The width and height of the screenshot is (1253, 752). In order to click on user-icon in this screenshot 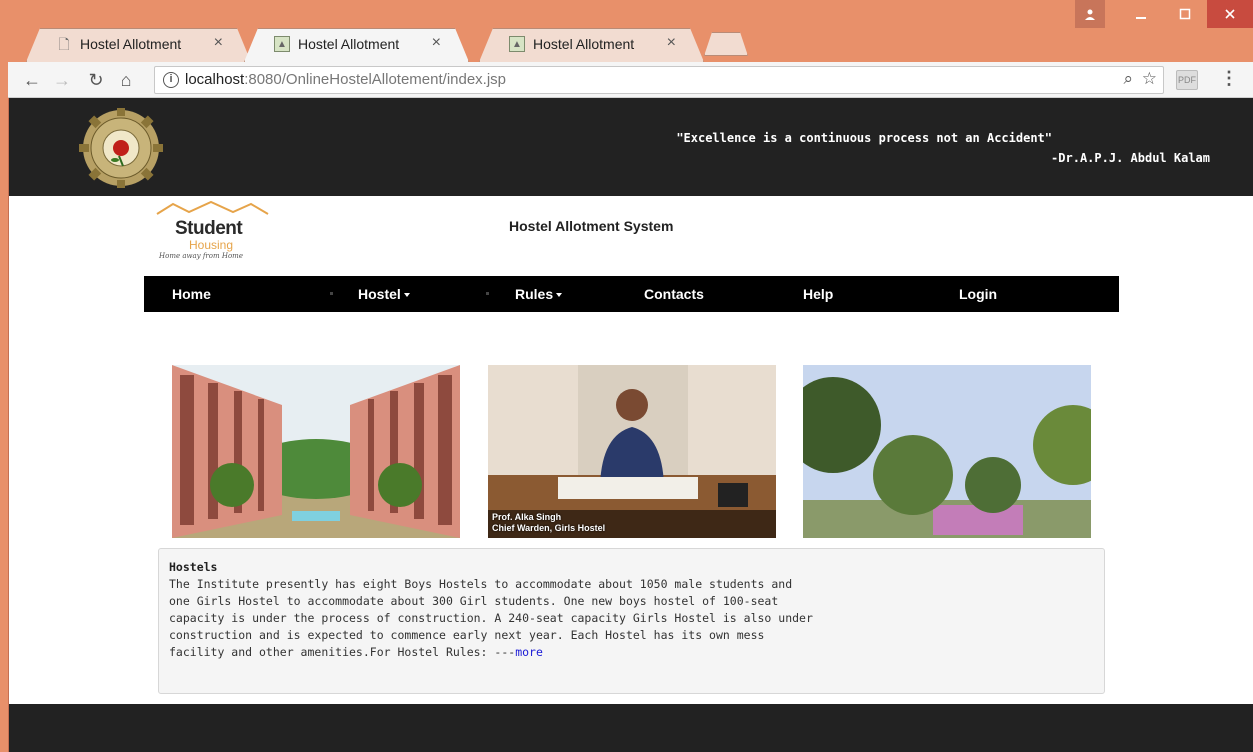, I will do `click(1090, 14)`.